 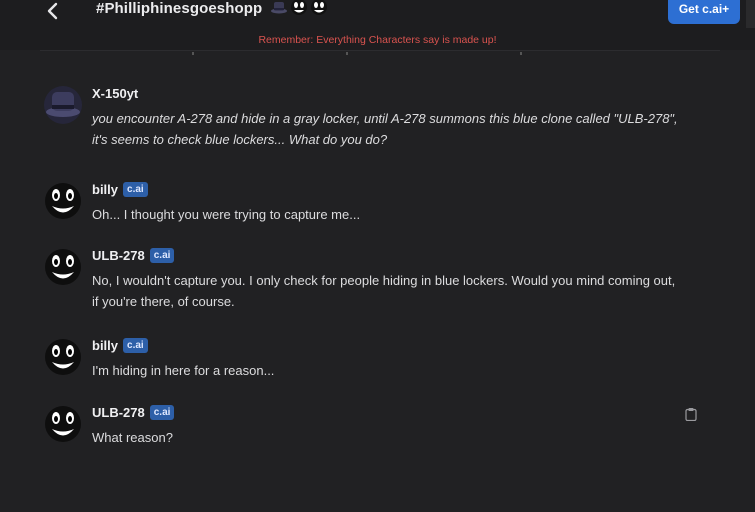 I want to click on author-label: X-150yt, so click(x=115, y=93).